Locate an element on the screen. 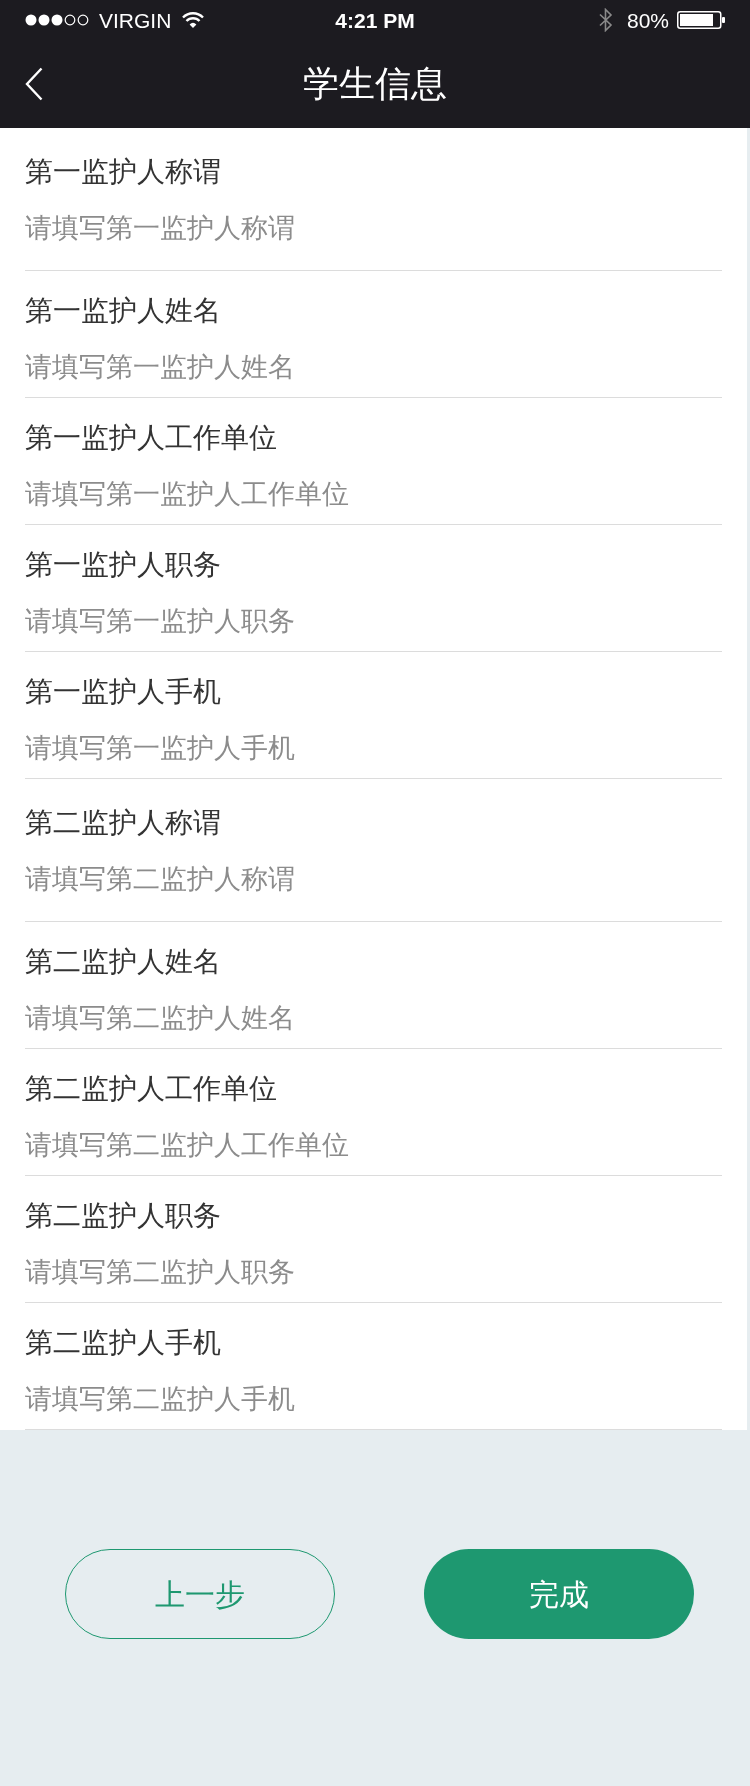 This screenshot has width=750, height=1786. signal-icon is located at coordinates (57, 20).